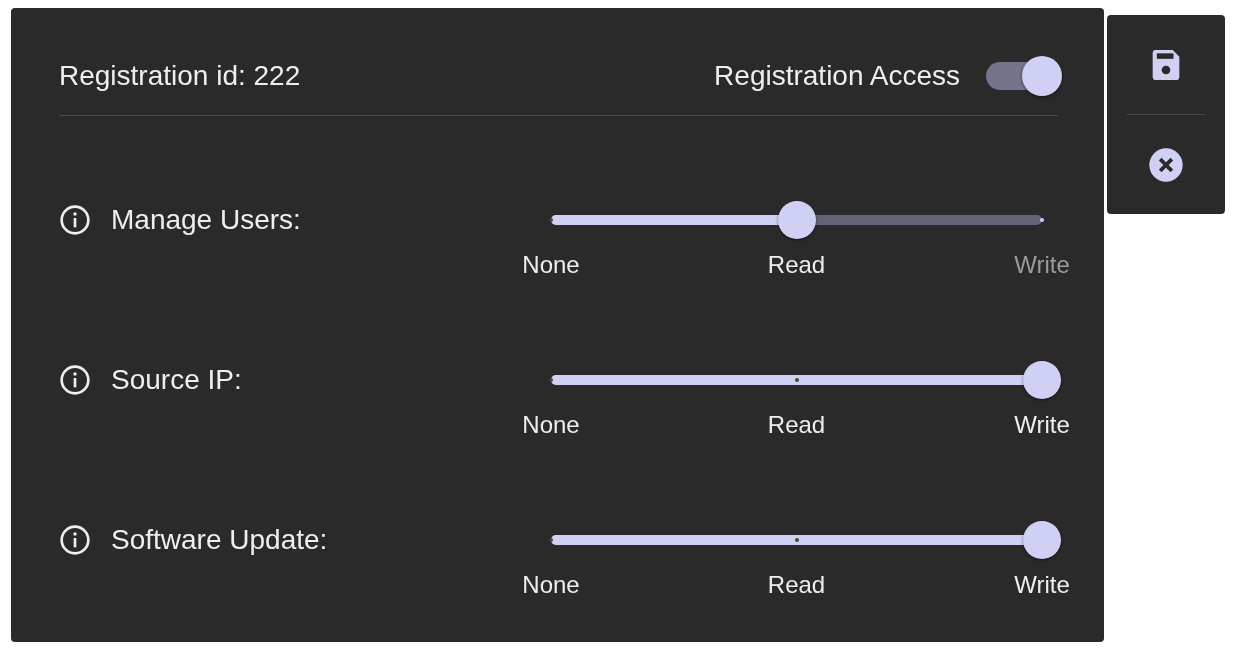  Describe the element at coordinates (219, 540) in the screenshot. I see `permission-label: Software Update:` at that location.